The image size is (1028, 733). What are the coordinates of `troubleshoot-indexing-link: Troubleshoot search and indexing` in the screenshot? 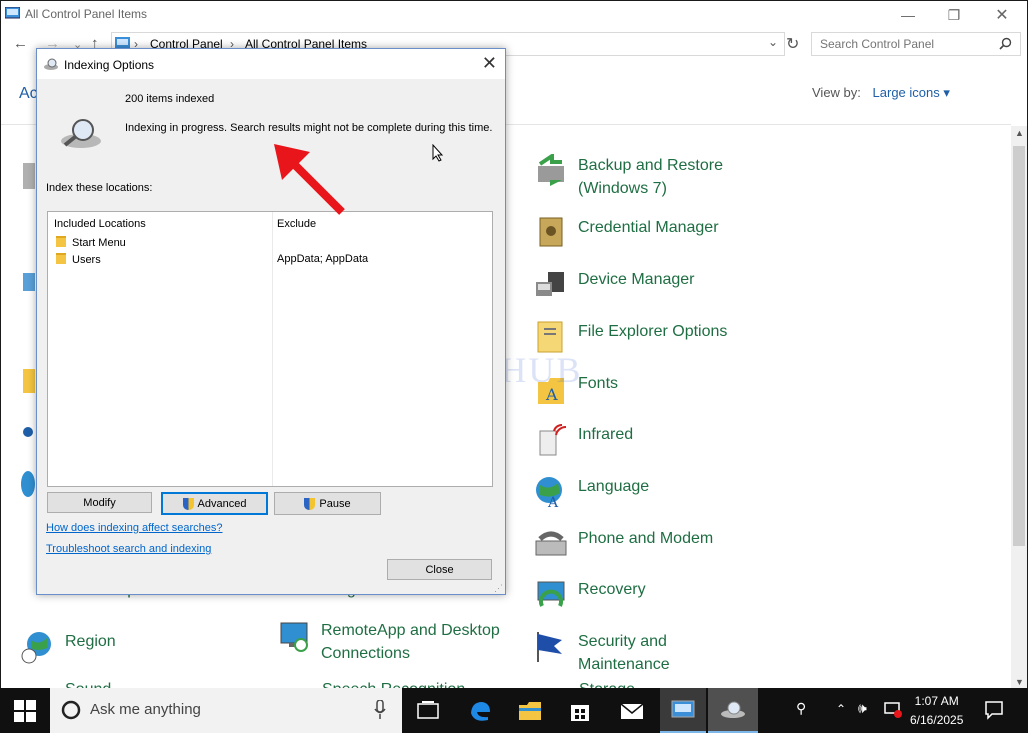 It's located at (128, 549).